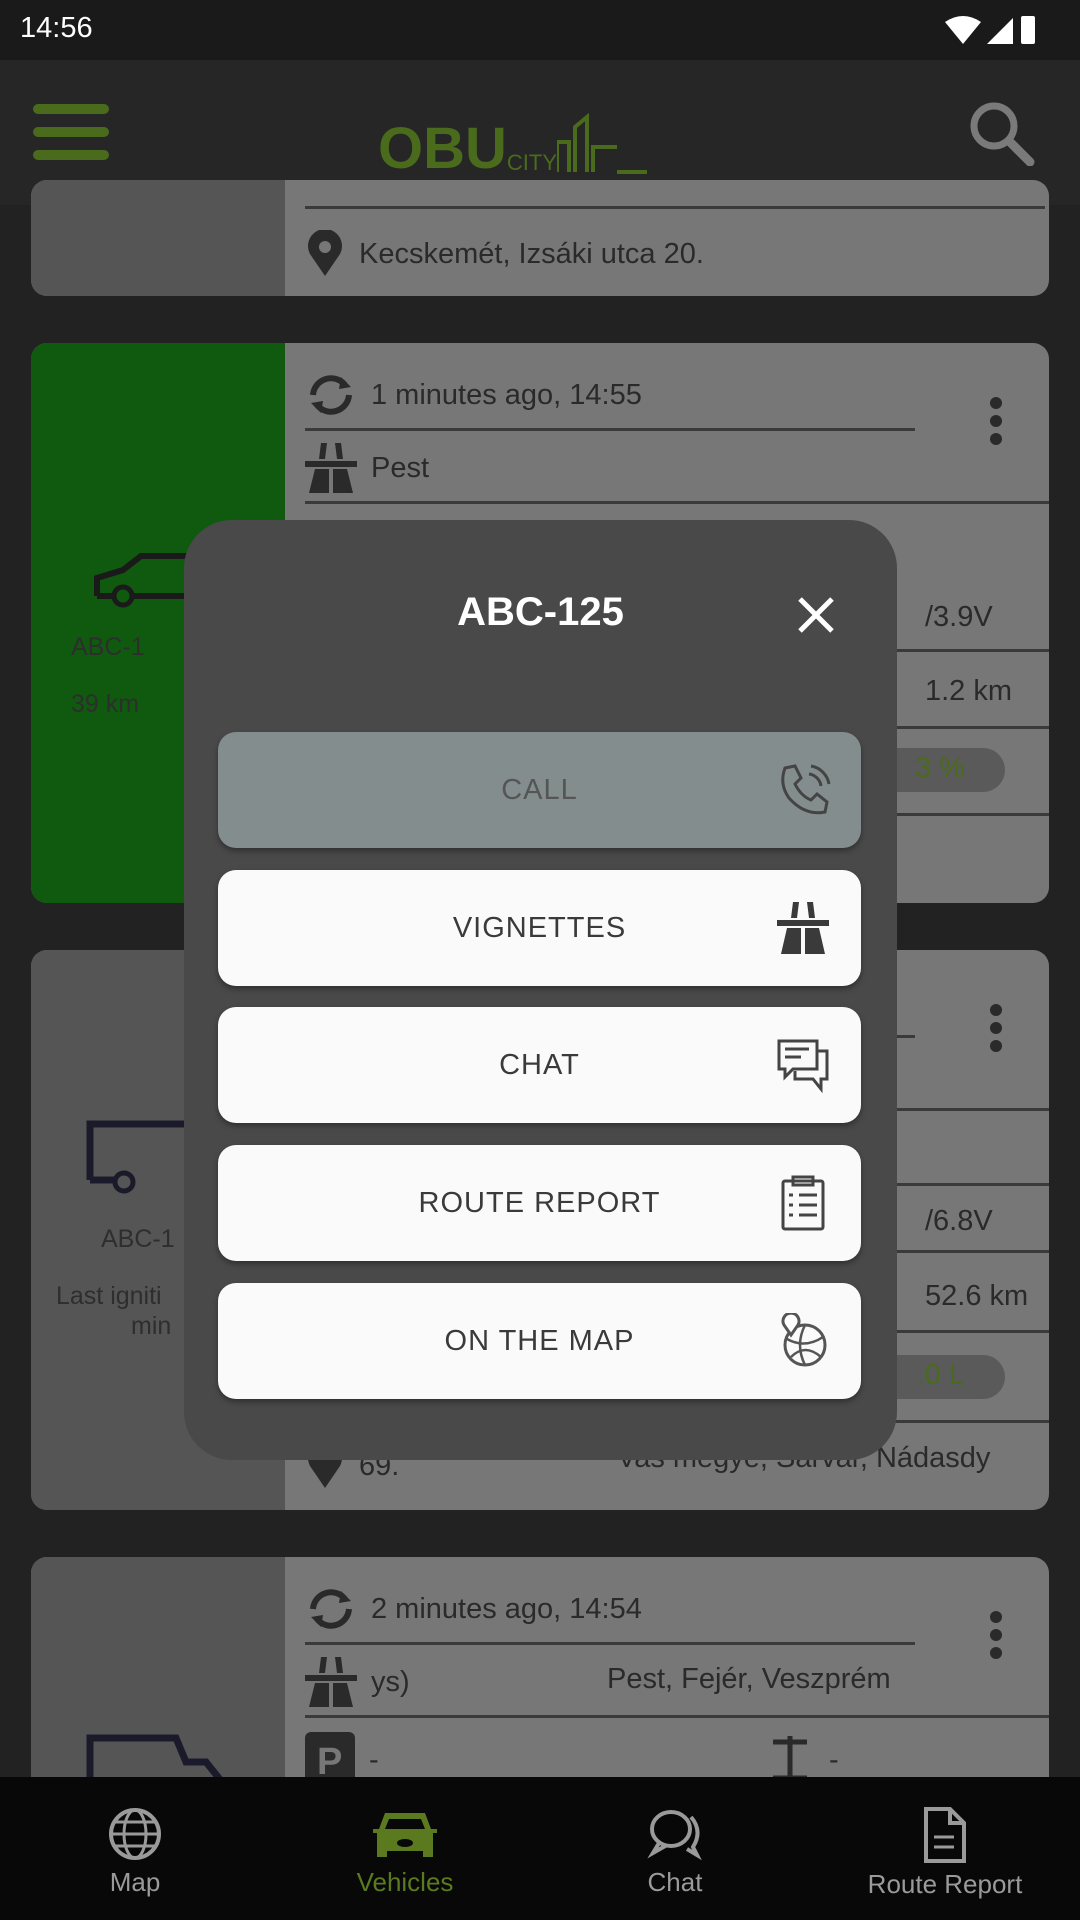 This screenshot has width=1080, height=1920. I want to click on update-row: 2 minutes ago, 14:54, so click(473, 1609).